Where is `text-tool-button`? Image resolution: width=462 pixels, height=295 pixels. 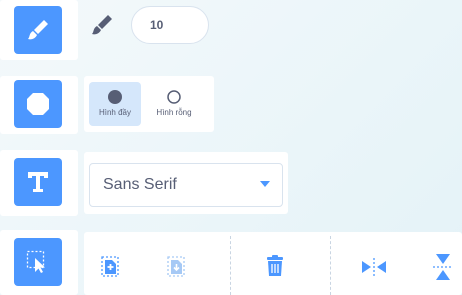 text-tool-button is located at coordinates (38, 182).